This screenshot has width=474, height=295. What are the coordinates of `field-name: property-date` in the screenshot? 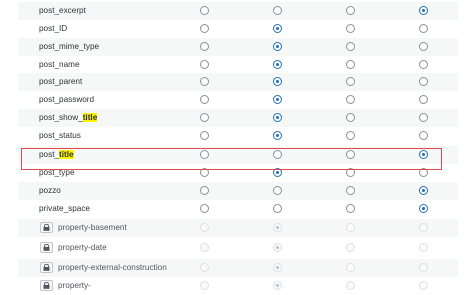 It's located at (82, 247).